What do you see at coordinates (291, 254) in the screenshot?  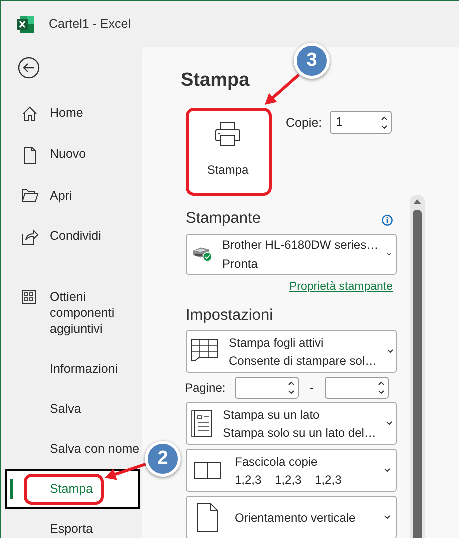 I see `printer-dropdown: Brother HL-6180DW series… Pronta` at bounding box center [291, 254].